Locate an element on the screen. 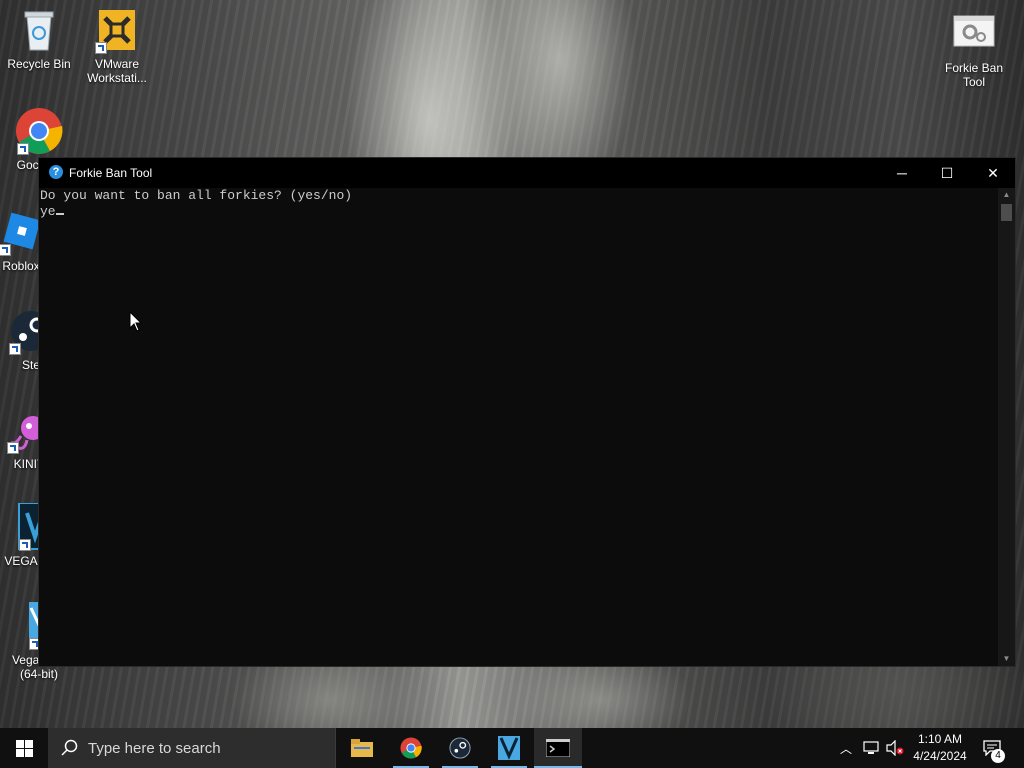 This screenshot has width=1024, height=768. recycle-bin-icon is located at coordinates (39, 30).